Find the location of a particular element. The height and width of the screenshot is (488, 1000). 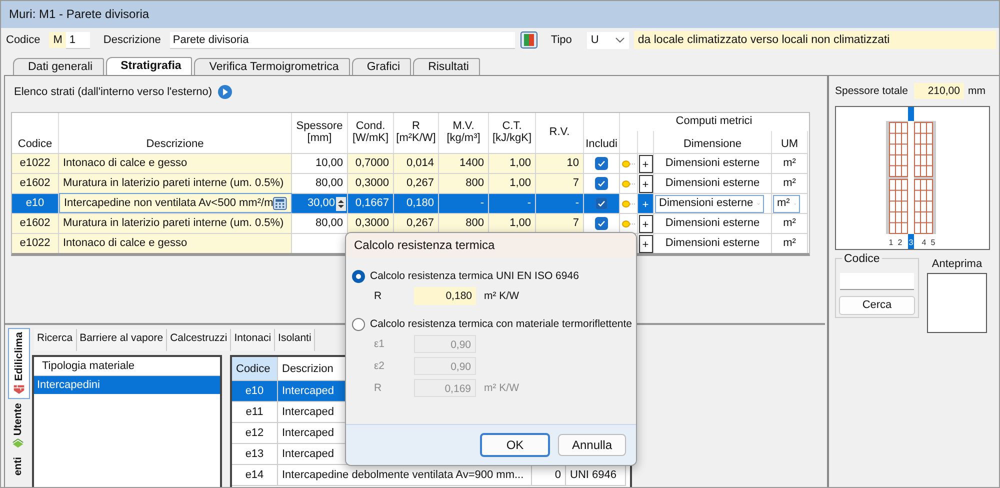

tab: Risultati is located at coordinates (446, 66).